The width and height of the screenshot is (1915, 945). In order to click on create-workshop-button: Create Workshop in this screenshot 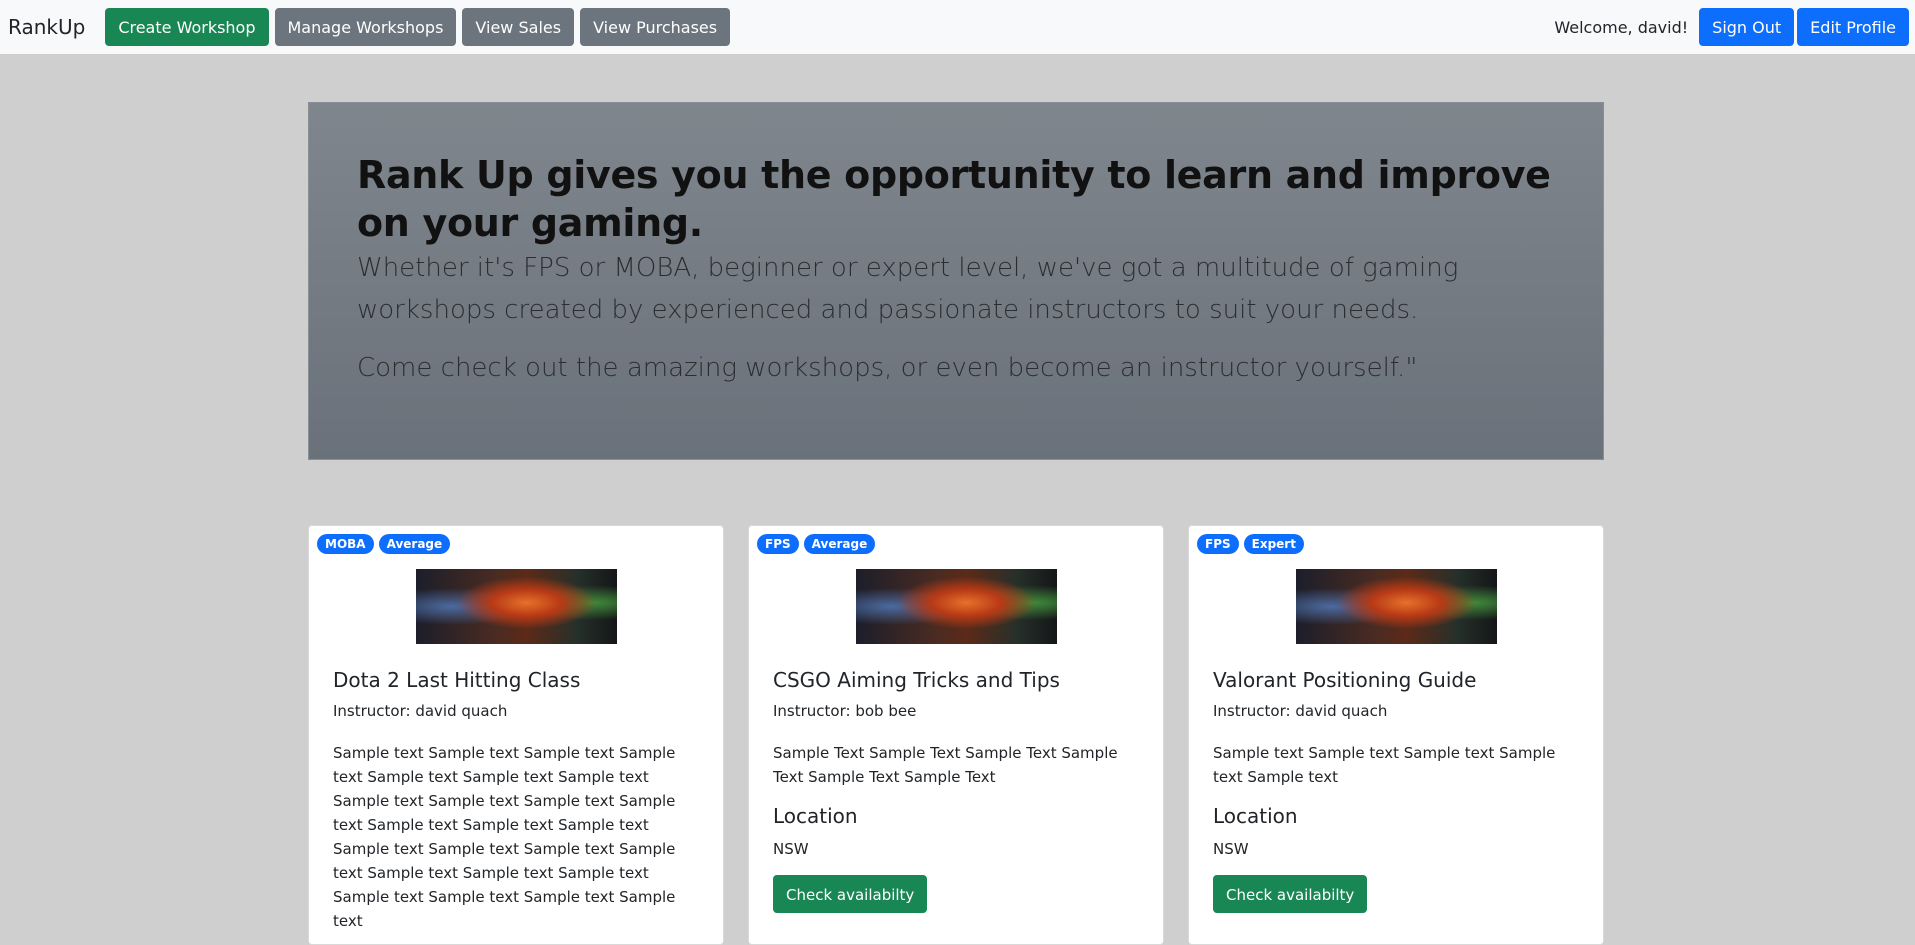, I will do `click(187, 27)`.